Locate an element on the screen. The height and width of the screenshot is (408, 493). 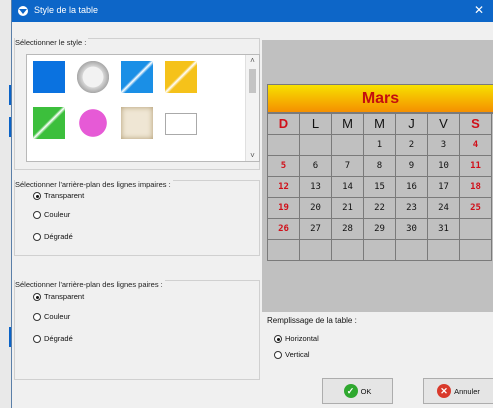
calendar-day-header: V is located at coordinates (444, 124).